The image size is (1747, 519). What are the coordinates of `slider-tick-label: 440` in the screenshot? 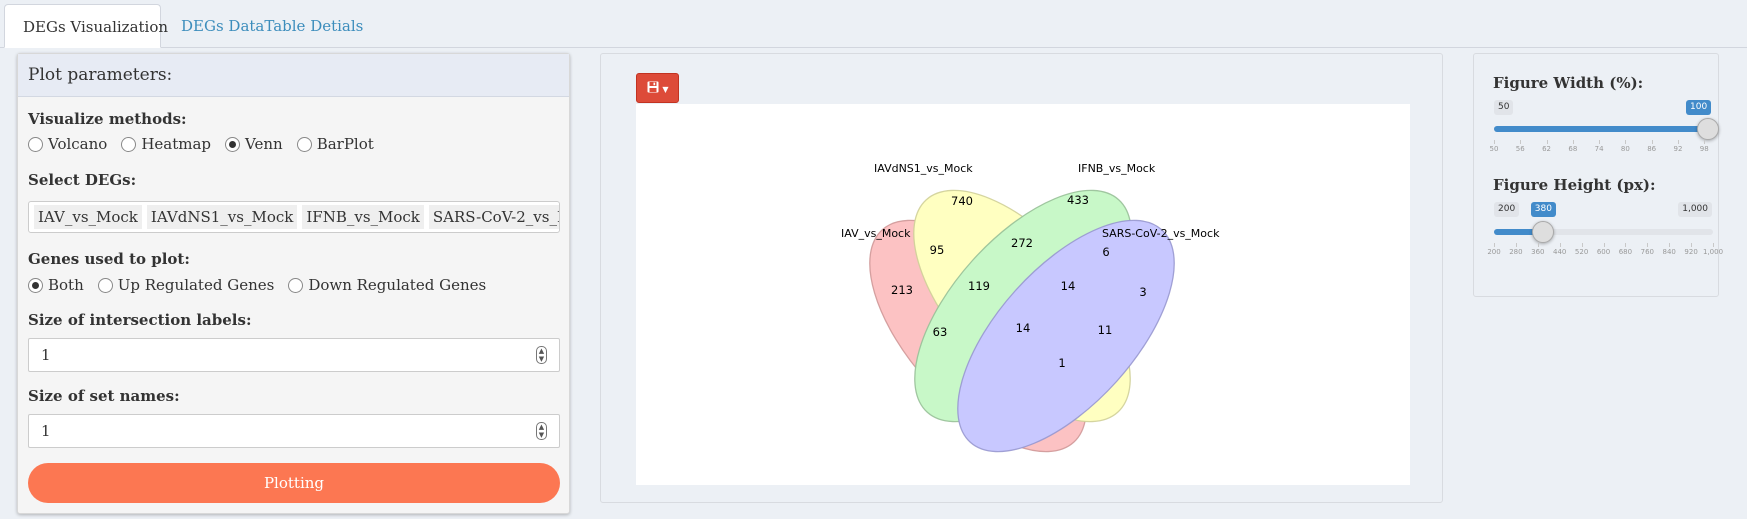 It's located at (1560, 252).